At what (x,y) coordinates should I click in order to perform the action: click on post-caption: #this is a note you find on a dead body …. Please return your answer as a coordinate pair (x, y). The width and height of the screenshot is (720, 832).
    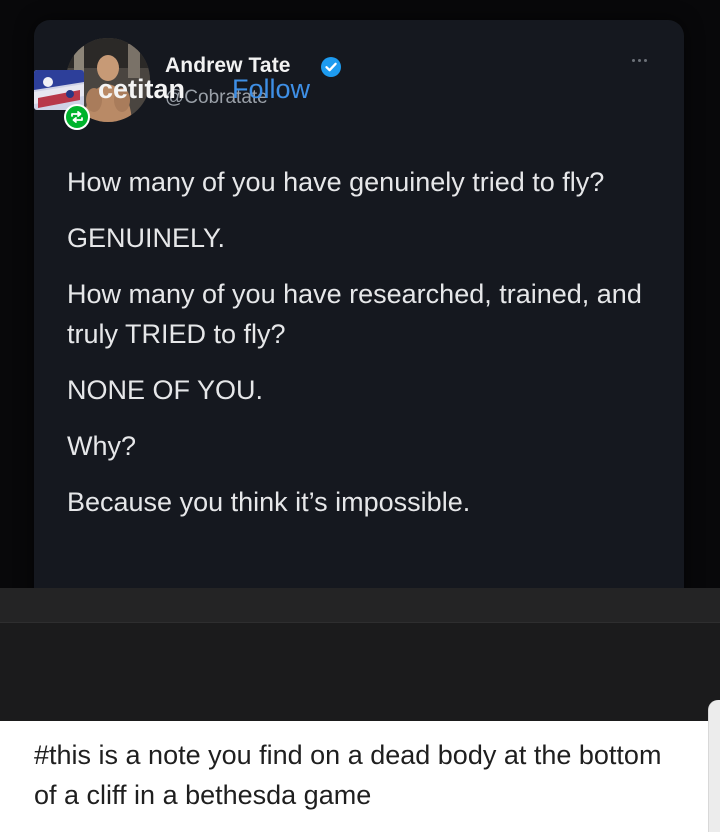
    Looking at the image, I should click on (348, 775).